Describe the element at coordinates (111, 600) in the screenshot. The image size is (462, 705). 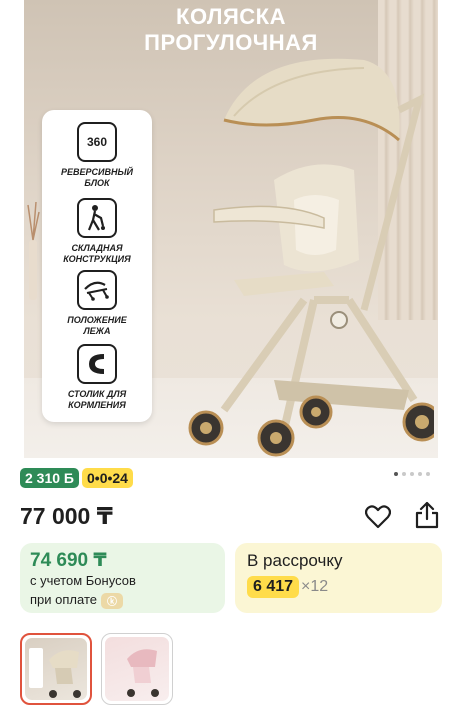
I see `payment-method-icon: ⓚ` at that location.